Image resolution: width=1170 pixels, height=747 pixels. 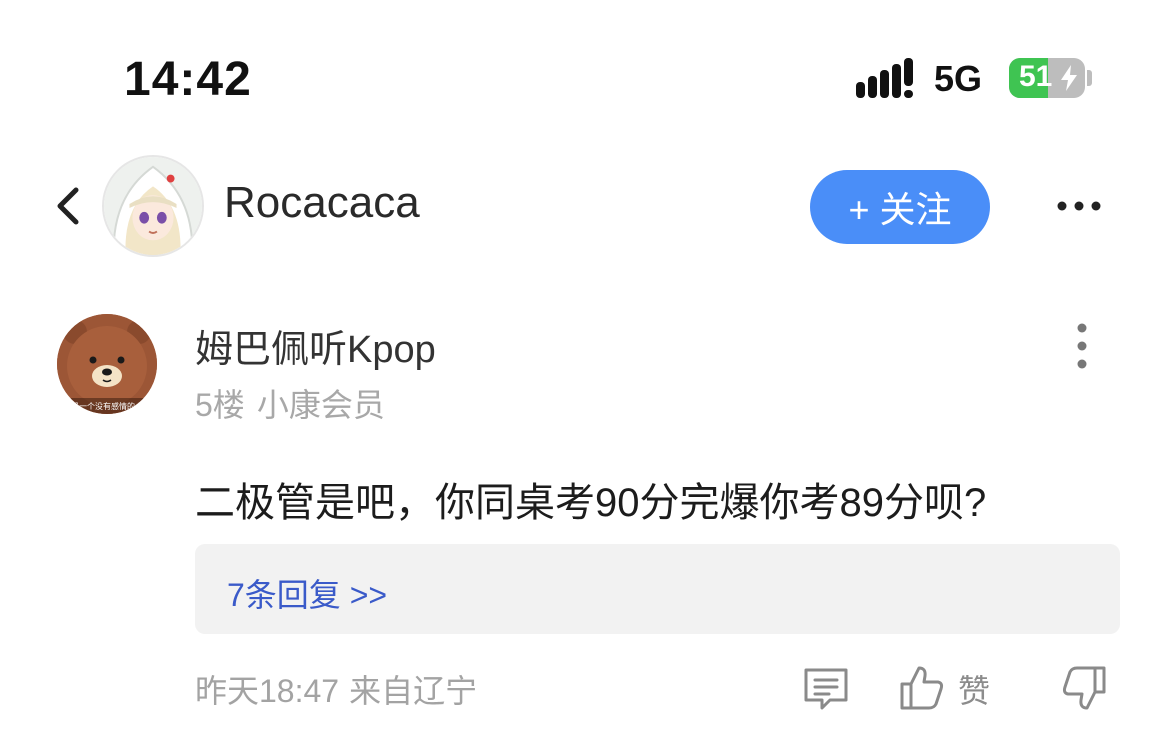 I want to click on comment-time: 昨天18:47, so click(x=267, y=691).